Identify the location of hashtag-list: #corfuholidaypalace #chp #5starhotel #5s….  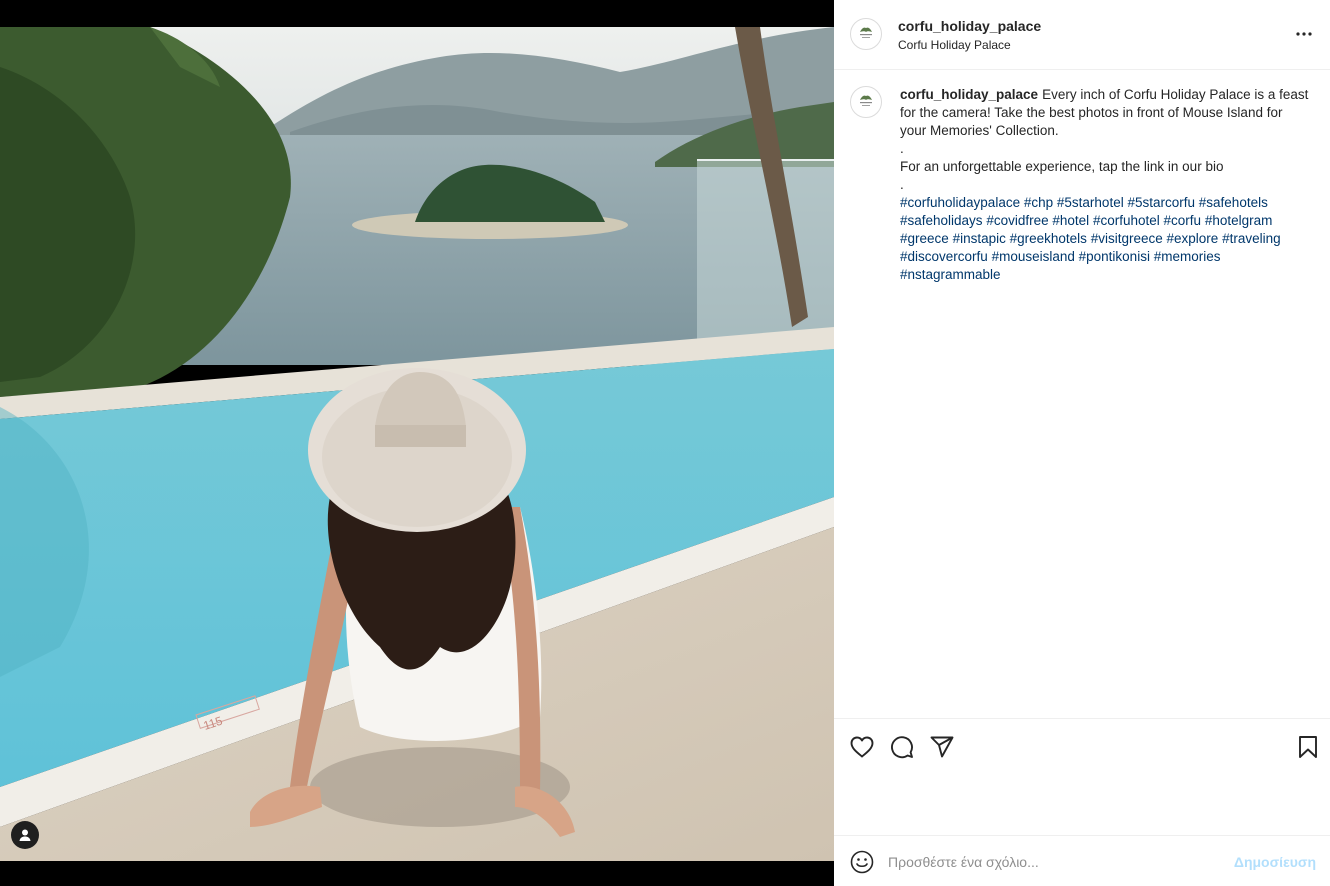
(1105, 239).